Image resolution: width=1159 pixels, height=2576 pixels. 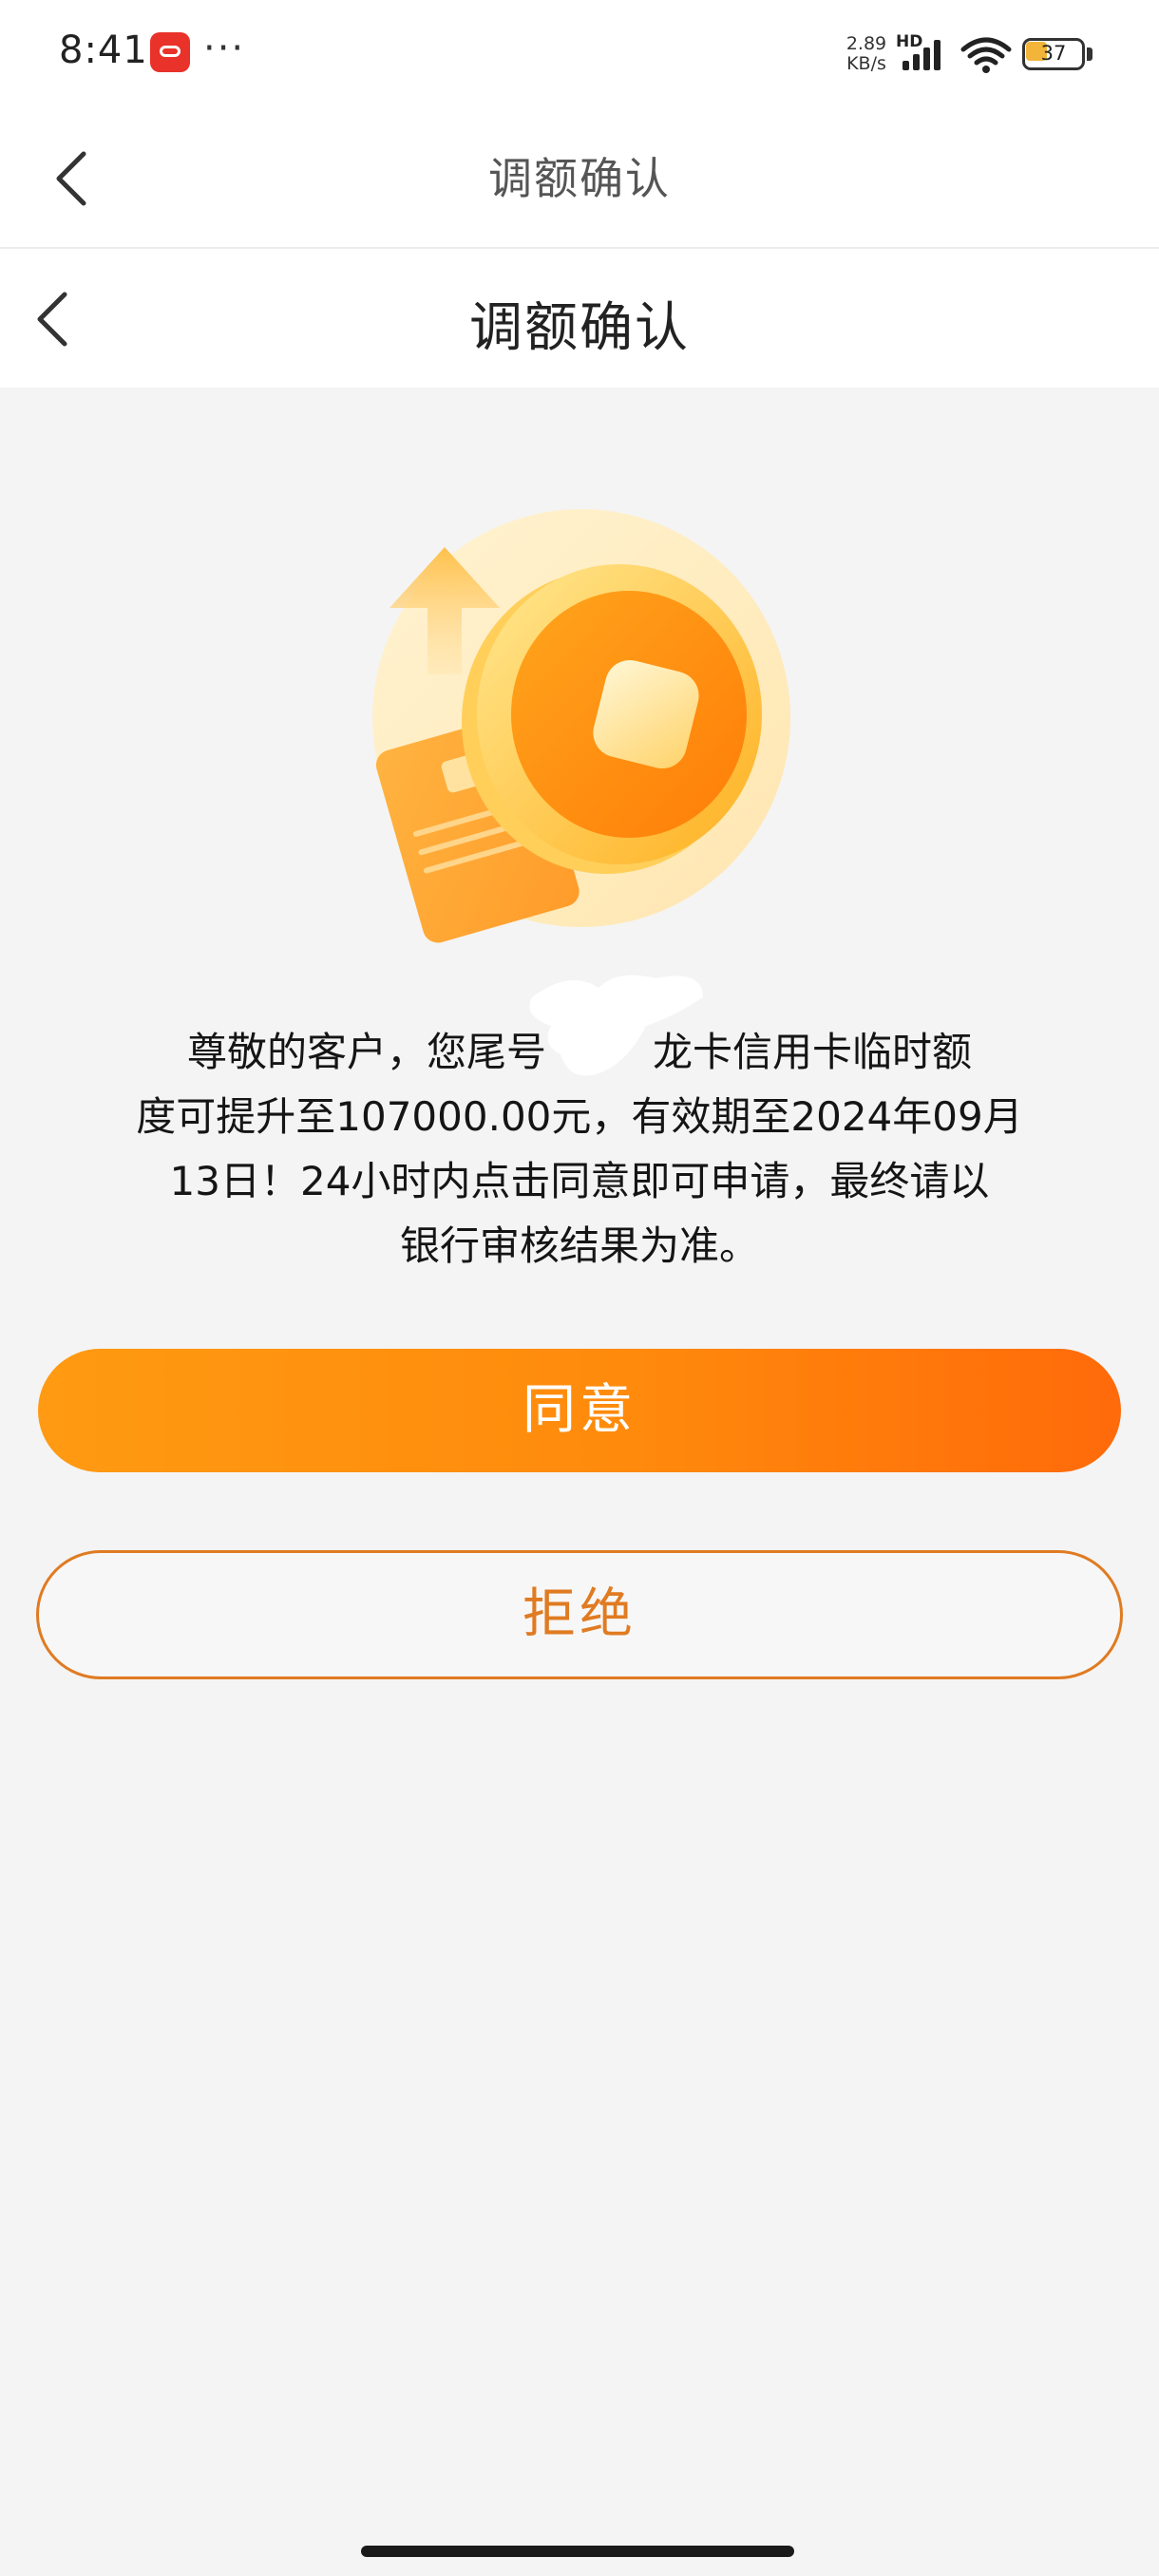 I want to click on inner-page-title: 调额确认, so click(x=579, y=328).